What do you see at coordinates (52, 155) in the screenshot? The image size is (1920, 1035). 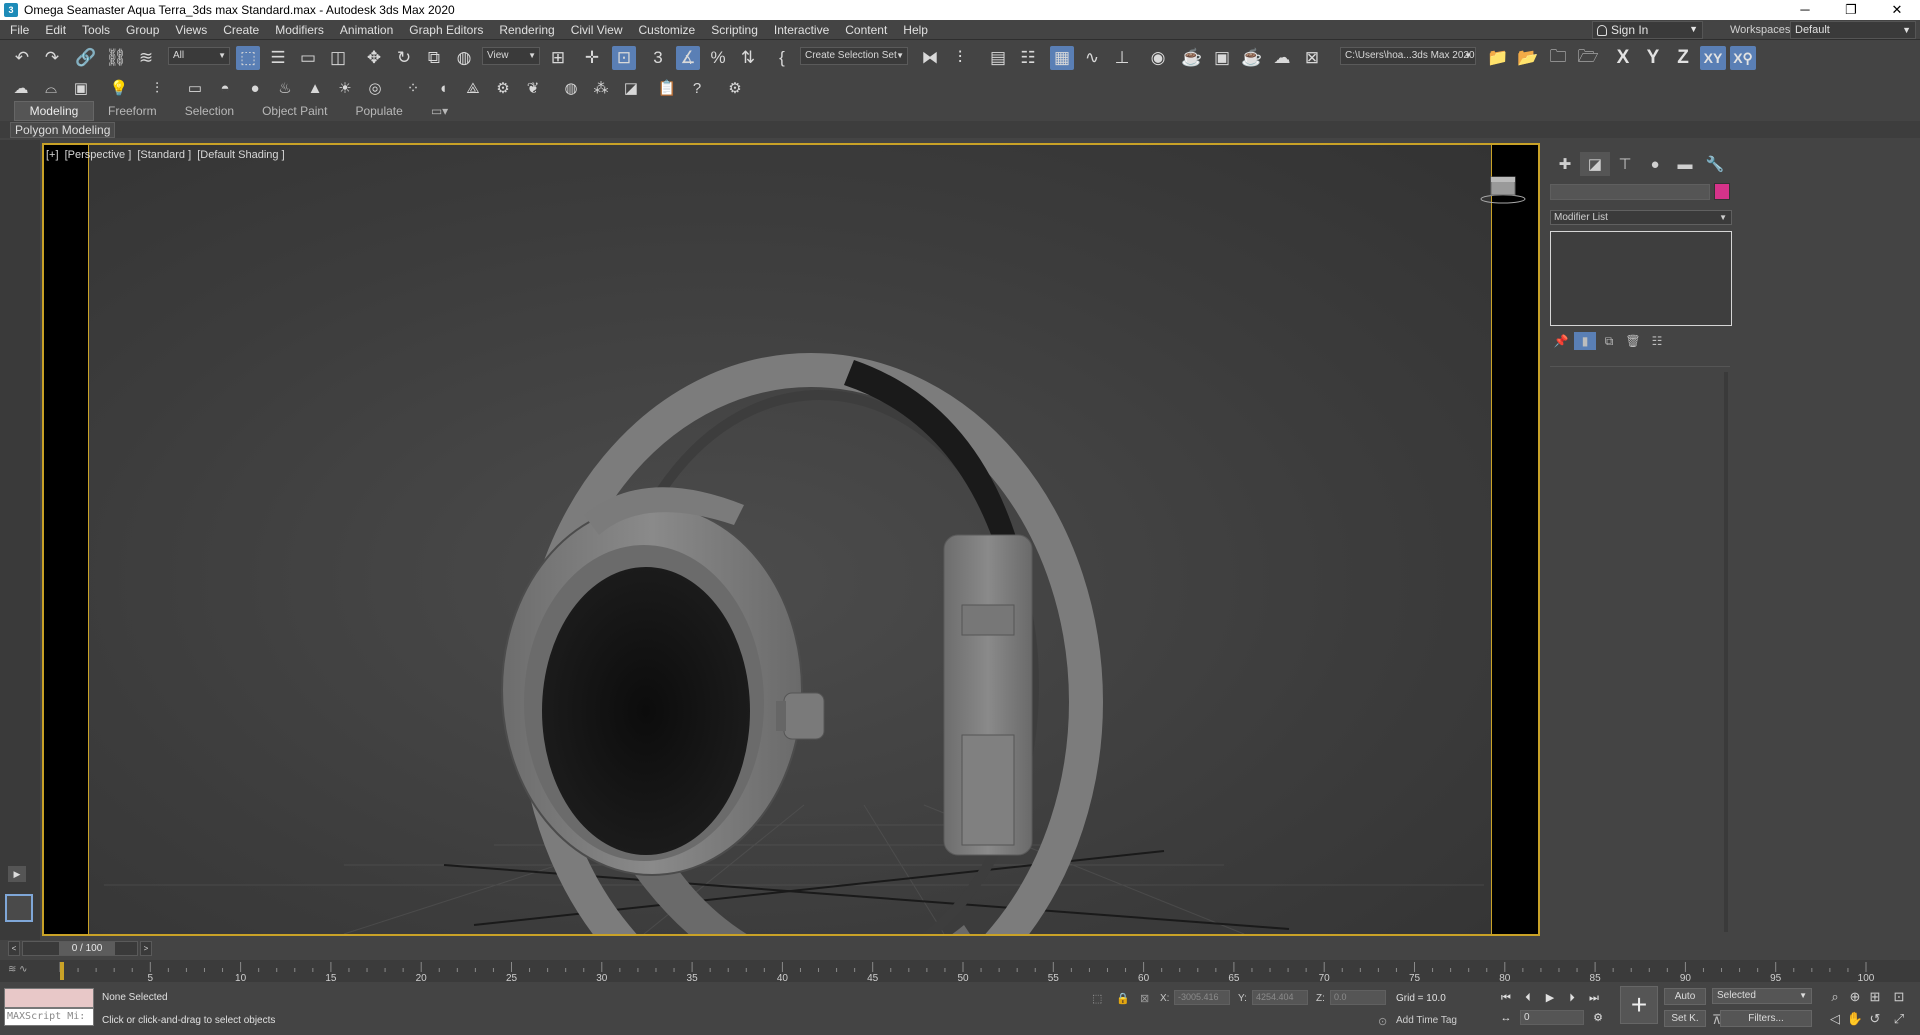 I see `viewport-menu-label: [+]` at bounding box center [52, 155].